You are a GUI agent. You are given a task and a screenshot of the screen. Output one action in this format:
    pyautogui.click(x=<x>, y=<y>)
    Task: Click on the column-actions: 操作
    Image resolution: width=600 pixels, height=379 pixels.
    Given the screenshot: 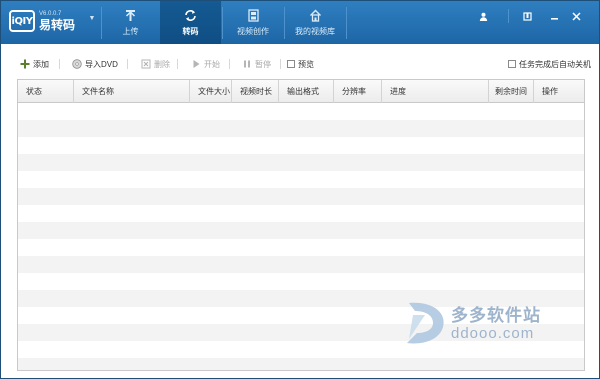 What is the action you would take?
    pyautogui.click(x=559, y=91)
    